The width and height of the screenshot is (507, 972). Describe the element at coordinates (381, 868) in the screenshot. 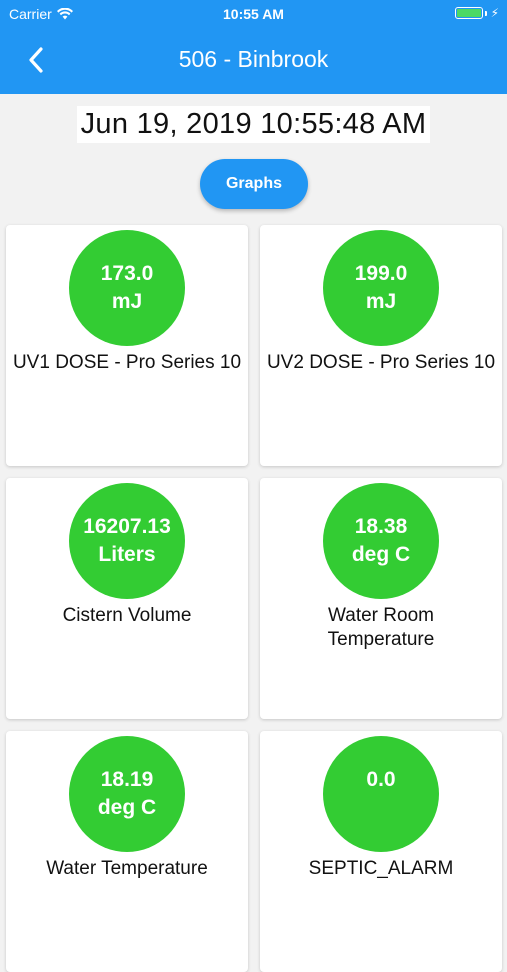

I see `sensor-label: SEPTIC_ALARM` at that location.